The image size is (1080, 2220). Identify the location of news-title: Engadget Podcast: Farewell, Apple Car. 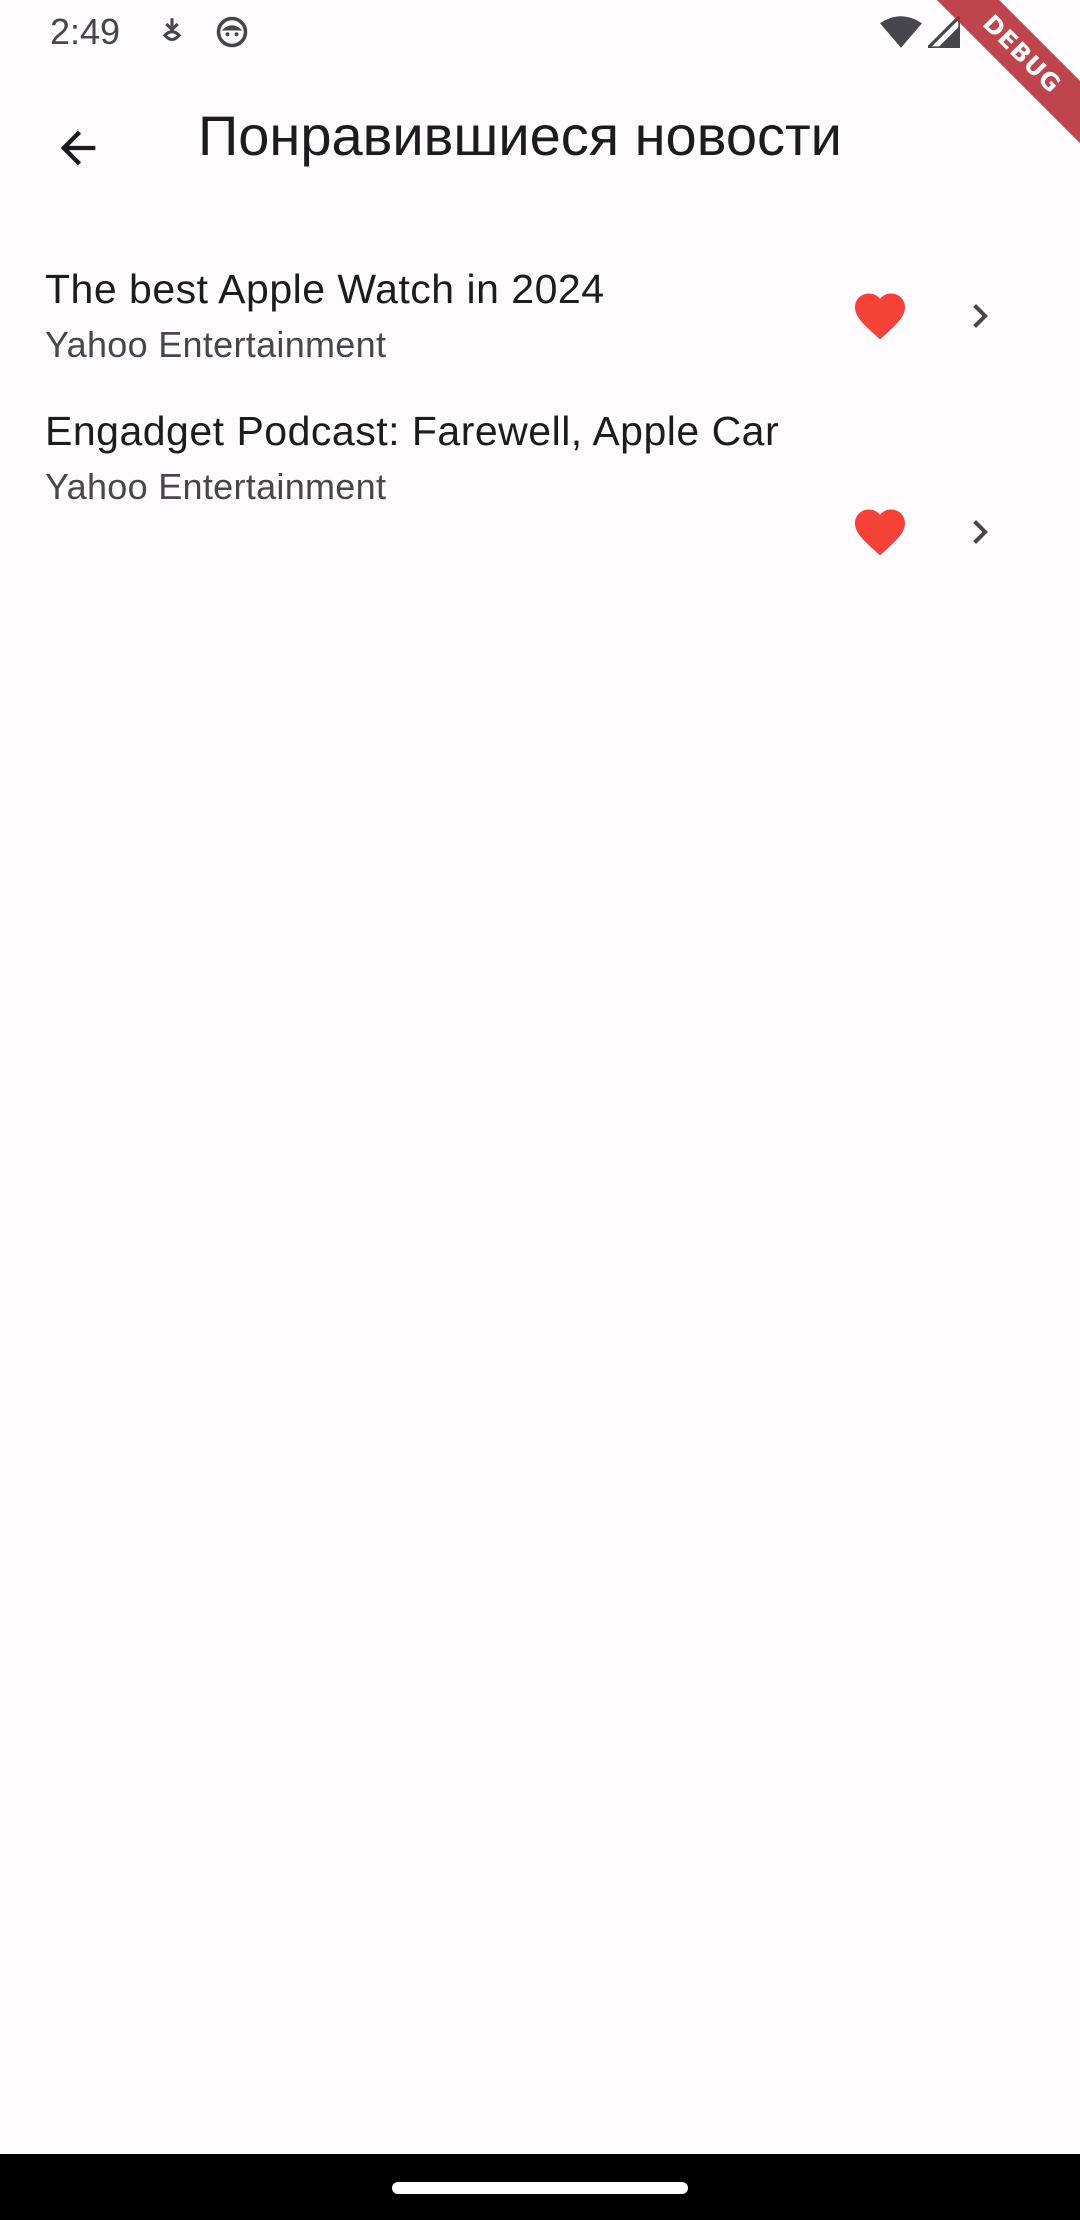
(412, 431).